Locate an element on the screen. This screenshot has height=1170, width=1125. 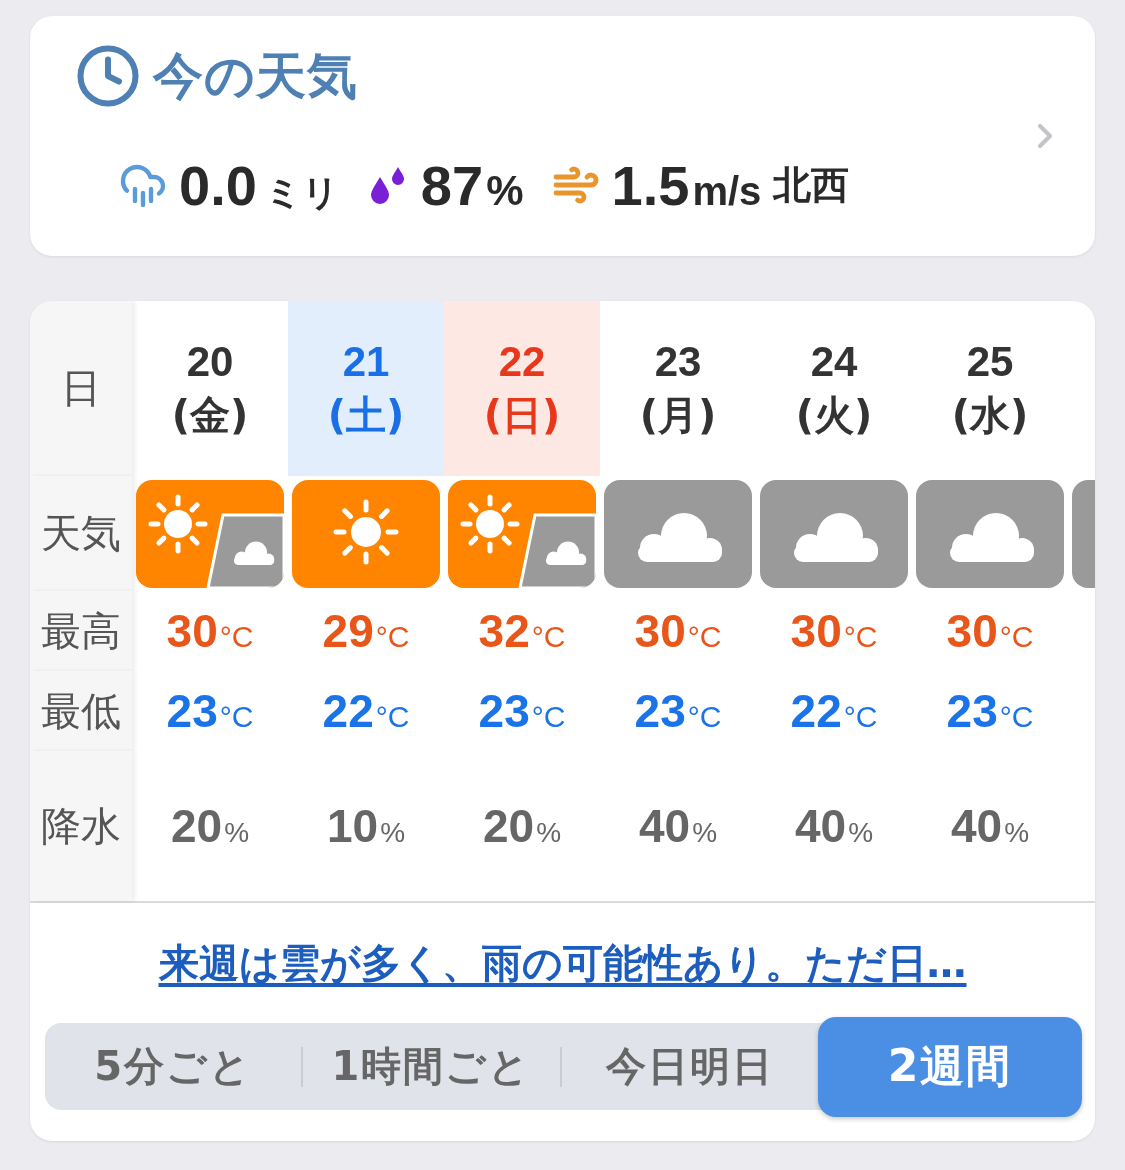
weekday-label: (月) is located at coordinates (678, 415).